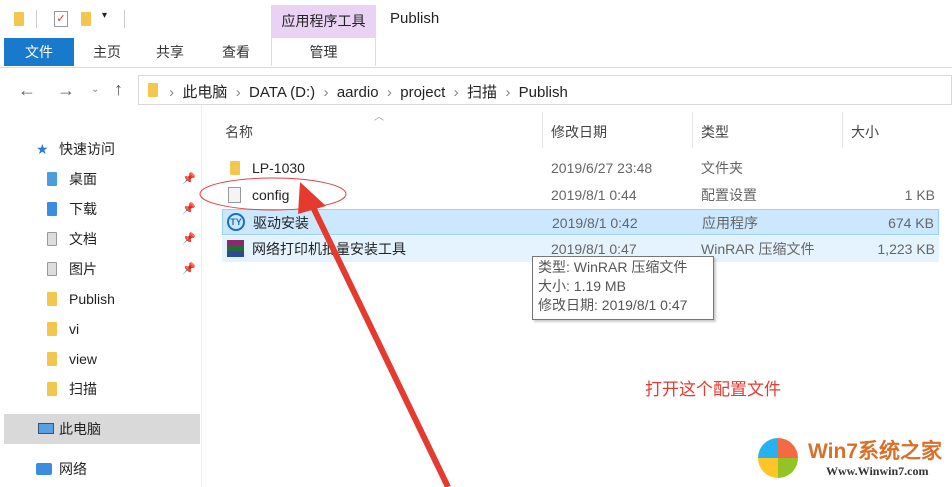 This screenshot has height=487, width=952. Describe the element at coordinates (713, 389) in the screenshot. I see `annotation-text: 打开这个配置文件` at that location.